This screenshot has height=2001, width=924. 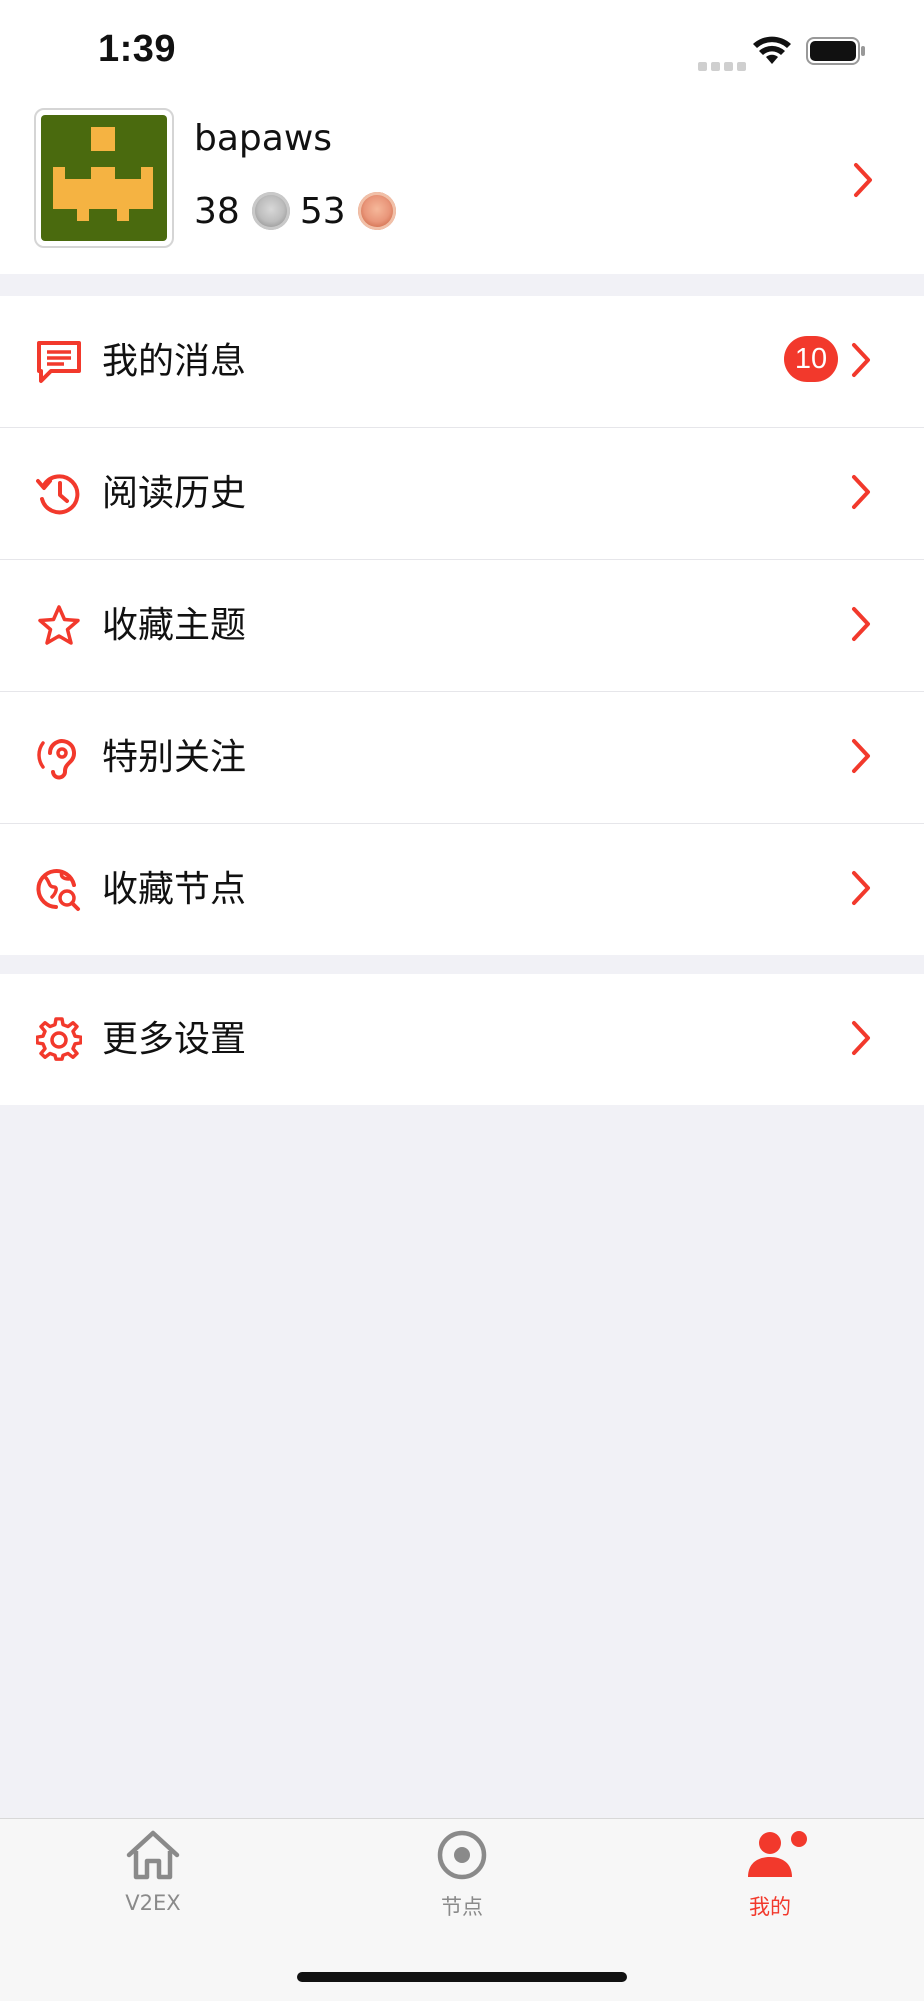 What do you see at coordinates (59, 362) in the screenshot?
I see `message-icon` at bounding box center [59, 362].